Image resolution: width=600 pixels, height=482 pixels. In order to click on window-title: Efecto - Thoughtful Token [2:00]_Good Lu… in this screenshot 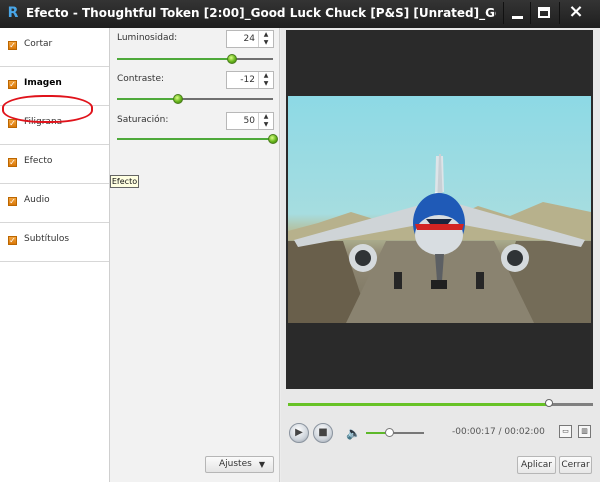, I will do `click(261, 13)`.